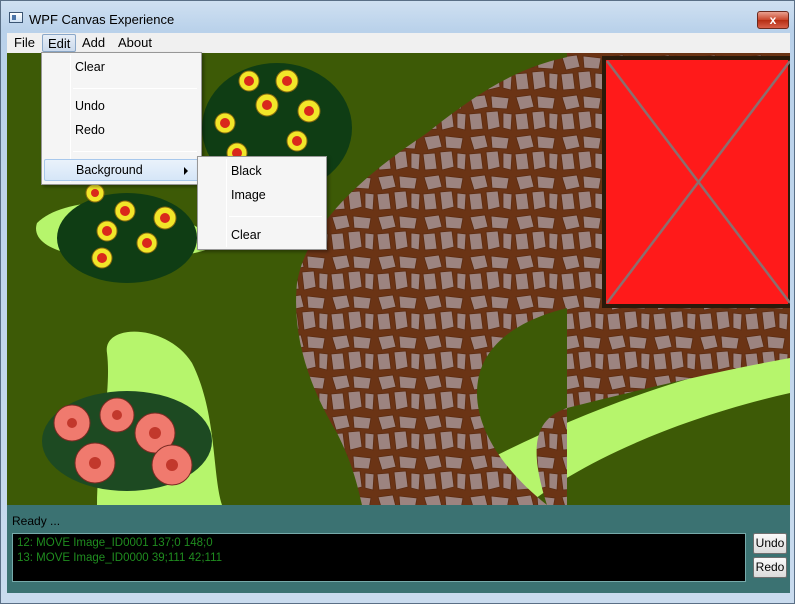 The height and width of the screenshot is (604, 795). I want to click on undo-button: Undo, so click(770, 543).